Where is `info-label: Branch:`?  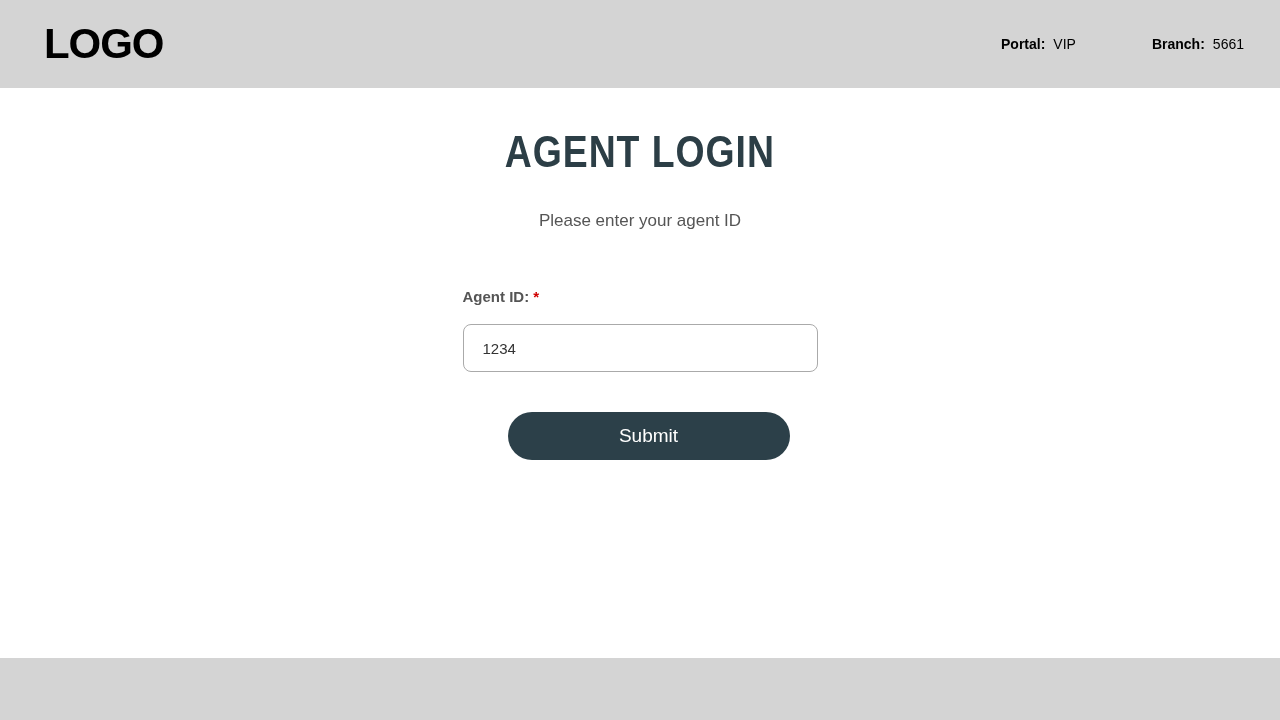 info-label: Branch: is located at coordinates (1178, 44).